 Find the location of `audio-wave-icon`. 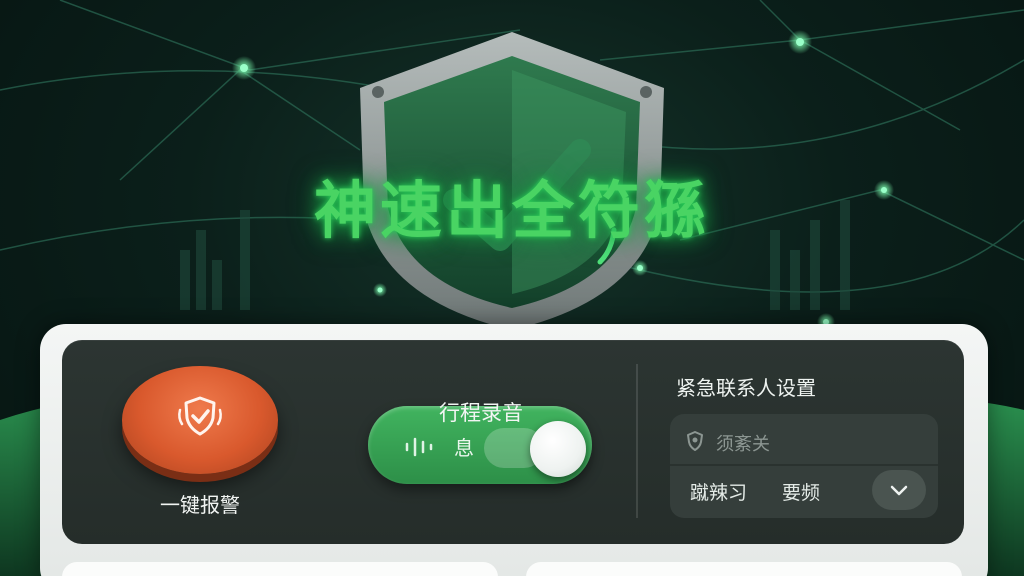

audio-wave-icon is located at coordinates (419, 447).